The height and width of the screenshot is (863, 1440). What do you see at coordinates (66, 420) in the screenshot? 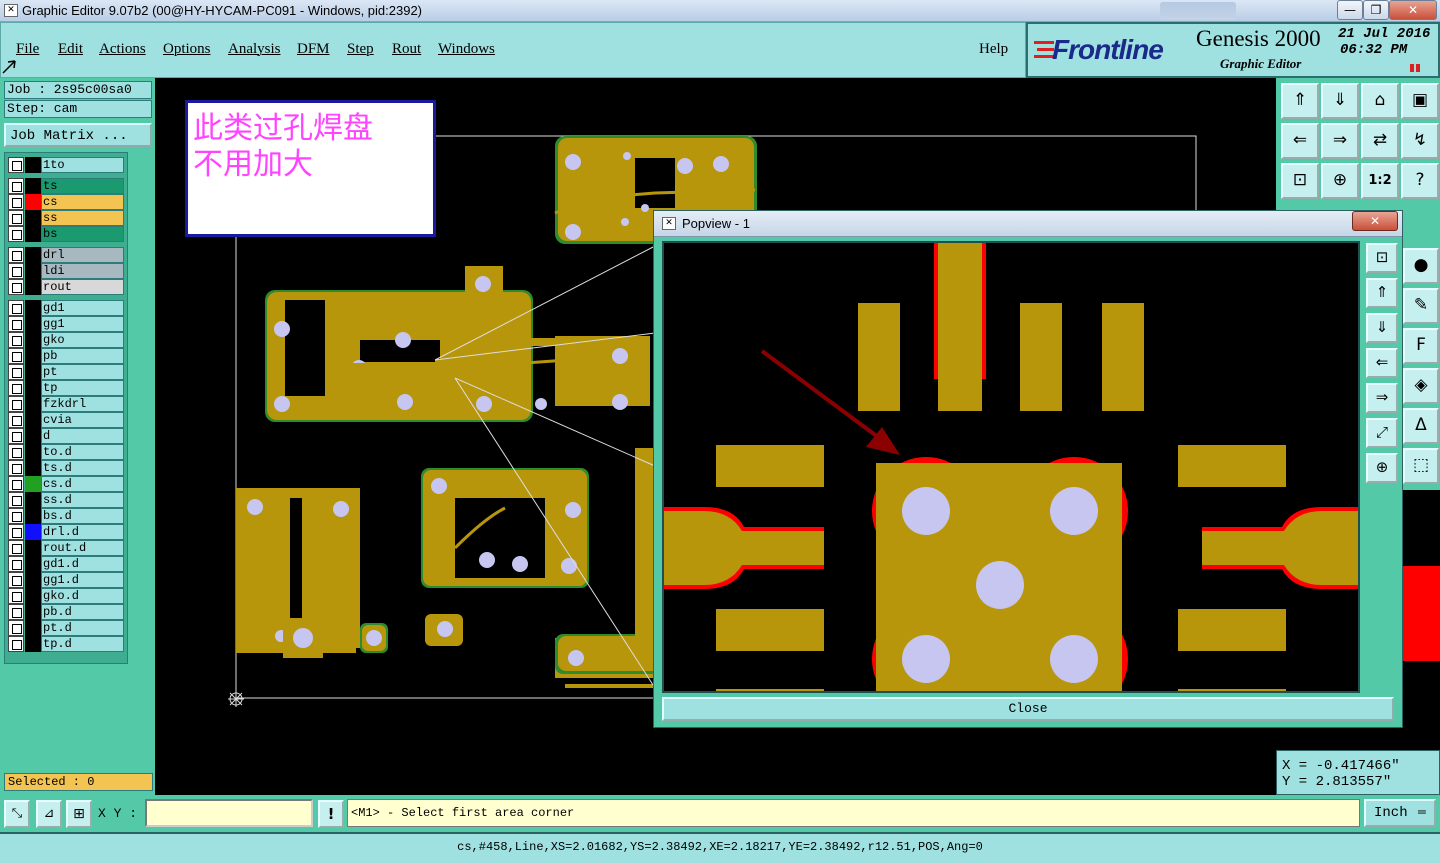
I see `layer-row-cvia: cvia` at bounding box center [66, 420].